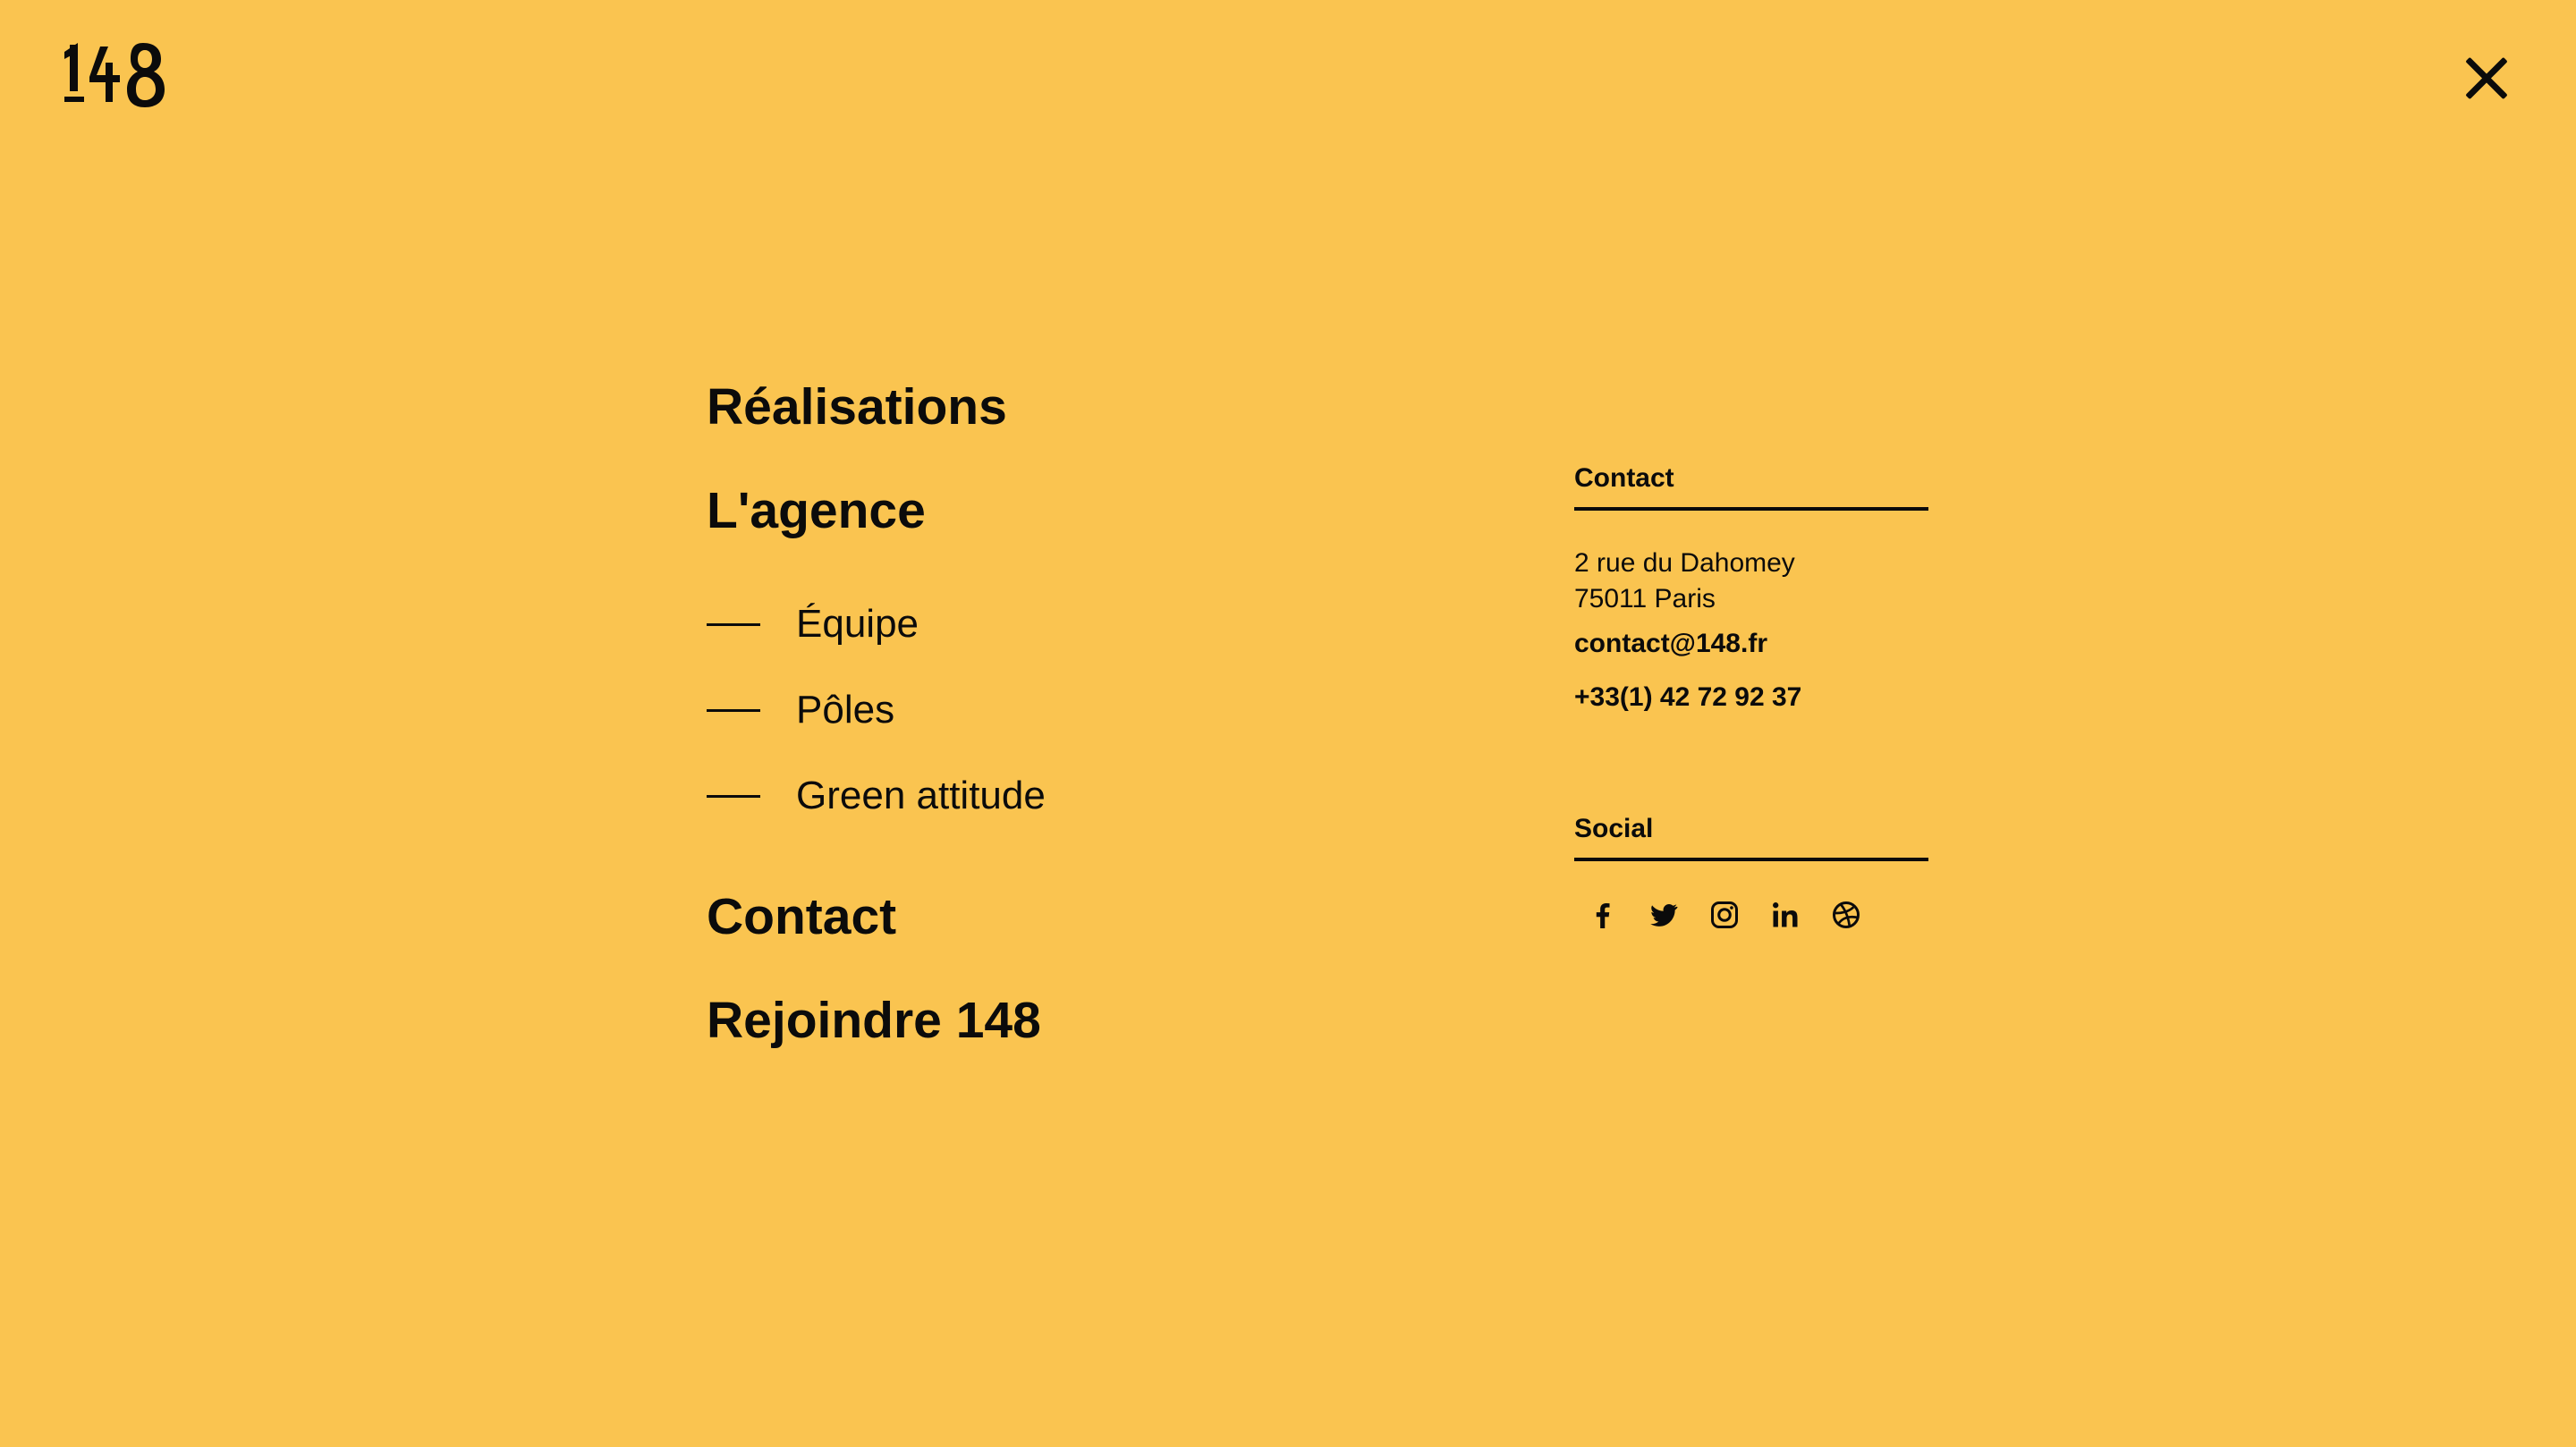  I want to click on email-link: contact@148.fr, so click(1670, 644).